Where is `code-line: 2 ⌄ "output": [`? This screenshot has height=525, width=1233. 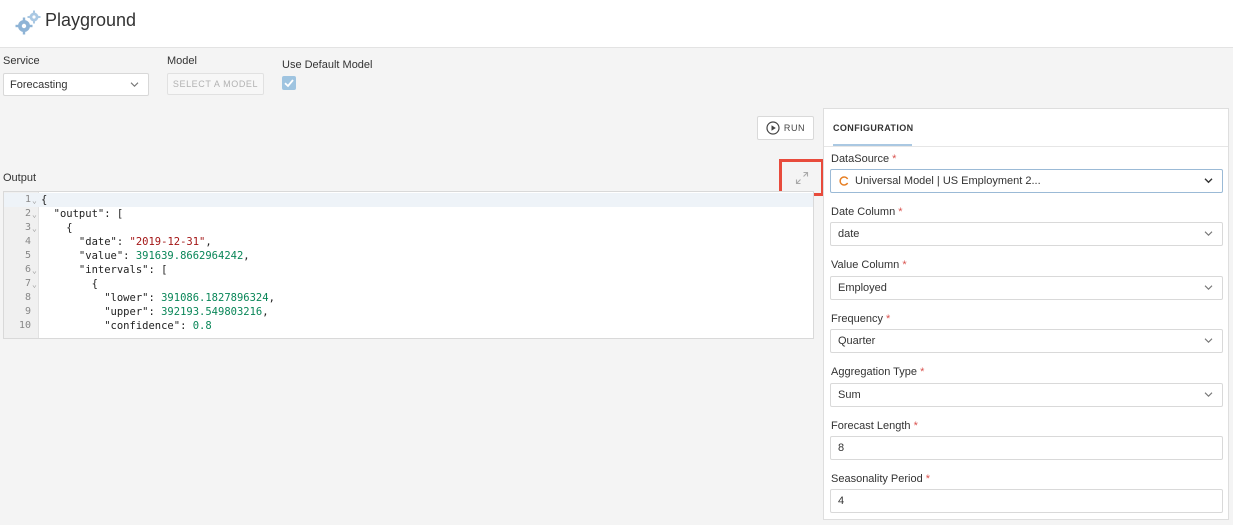 code-line: 2 ⌄ "output": [ is located at coordinates (408, 214).